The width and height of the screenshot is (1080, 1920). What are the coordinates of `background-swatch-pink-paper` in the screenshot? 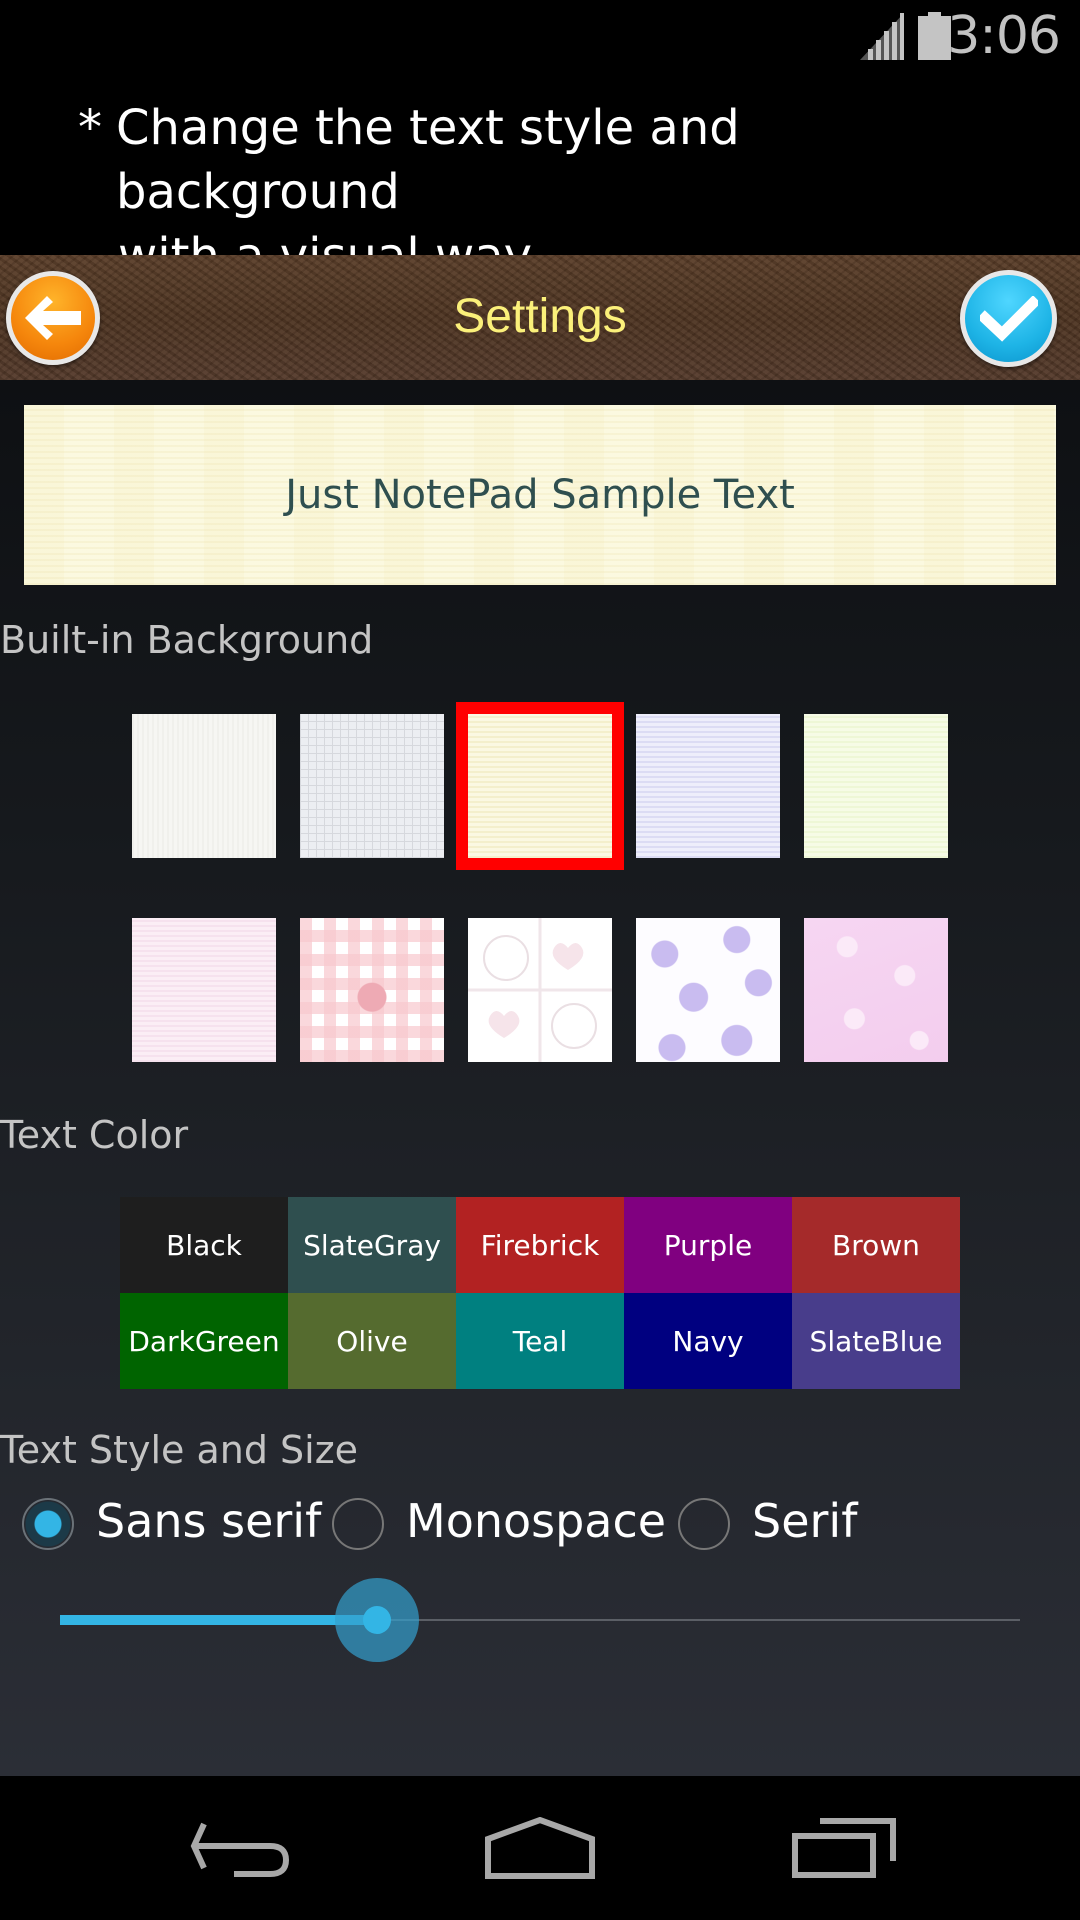 It's located at (204, 990).